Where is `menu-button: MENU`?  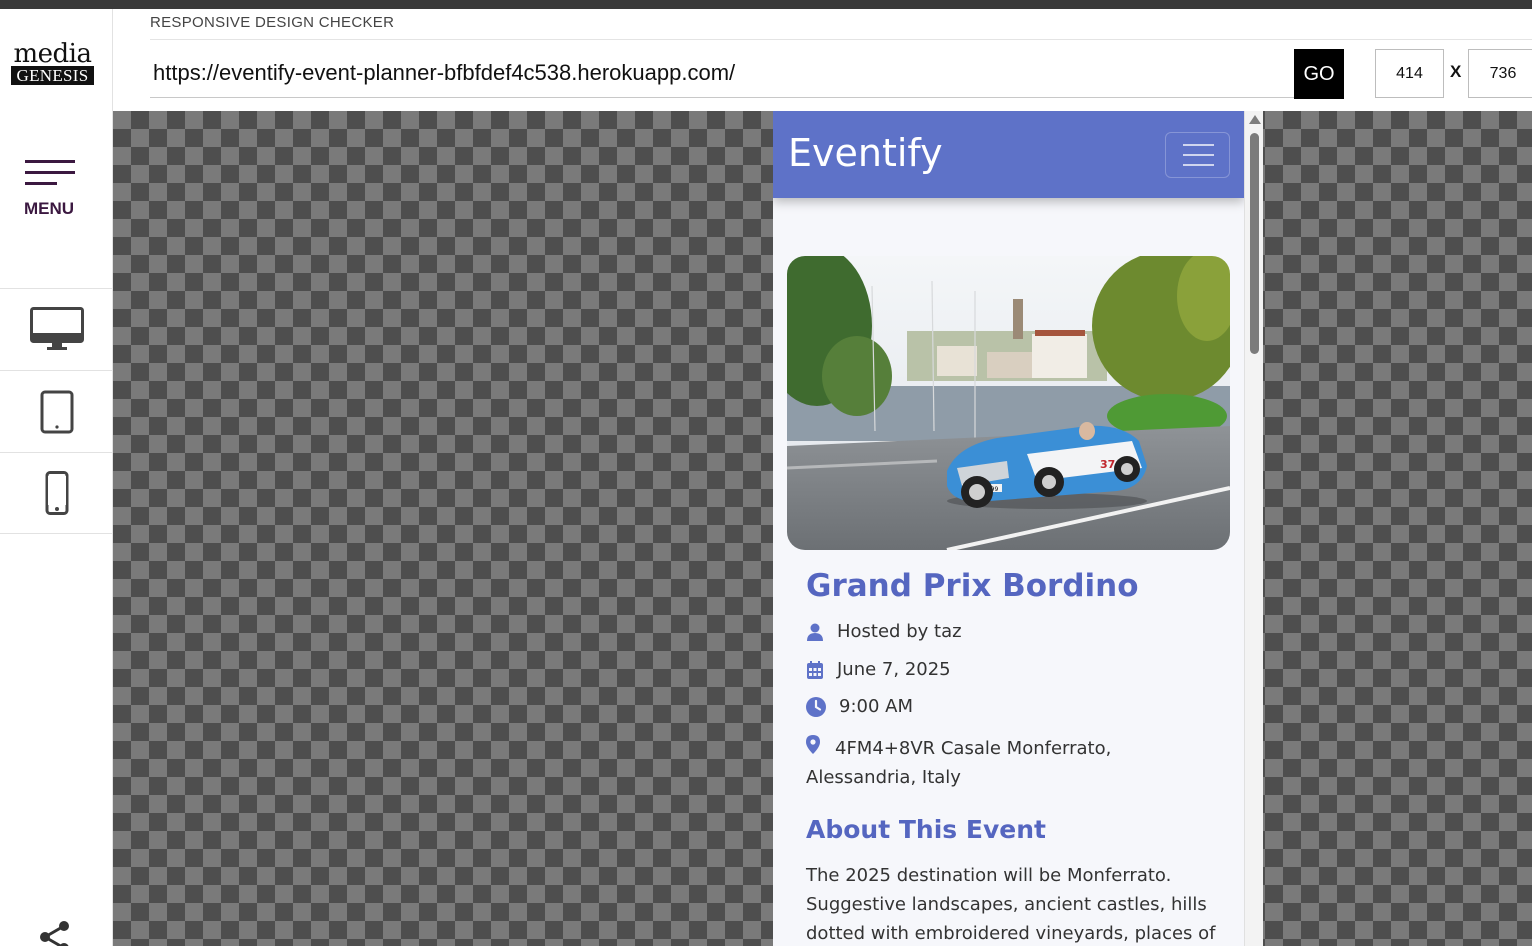 menu-button: MENU is located at coordinates (50, 189).